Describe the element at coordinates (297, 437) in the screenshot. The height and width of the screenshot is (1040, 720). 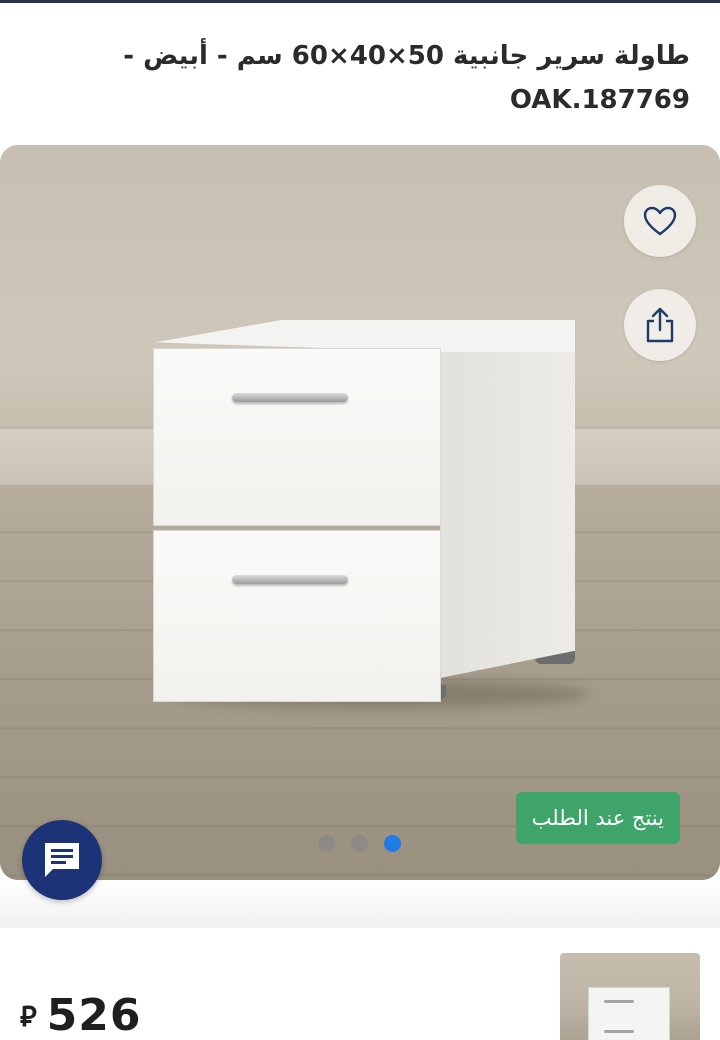
I see `nightstand-drawer-top` at that location.